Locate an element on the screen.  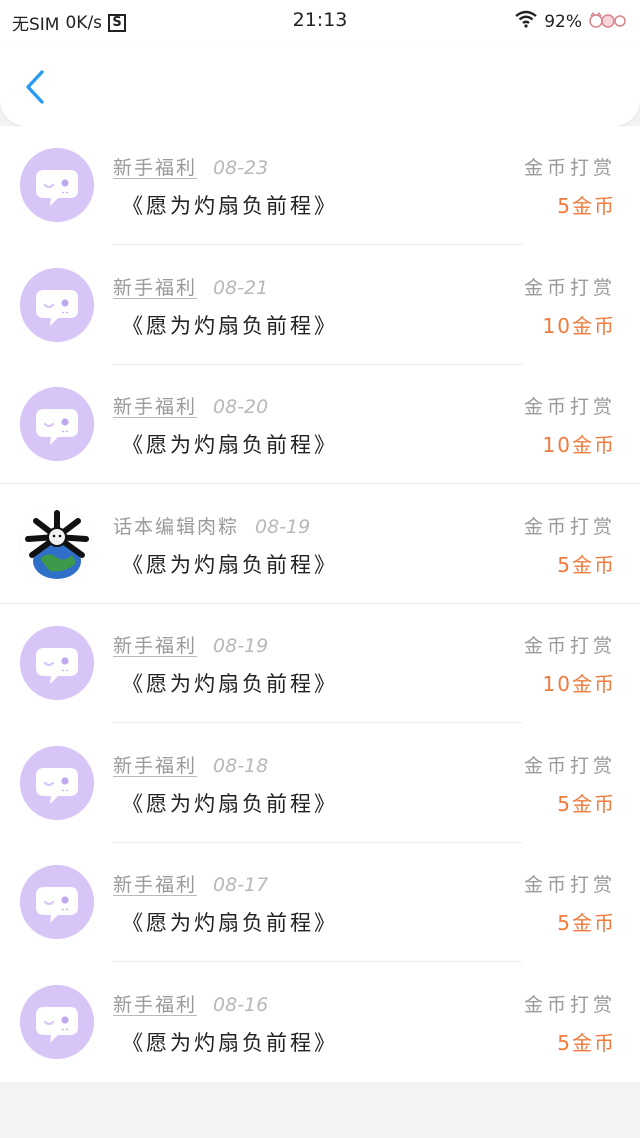
reward-row: 新手福利 08-20 《愿为灼扇负前程》 金币打赏 10金币 is located at coordinates (320, 425).